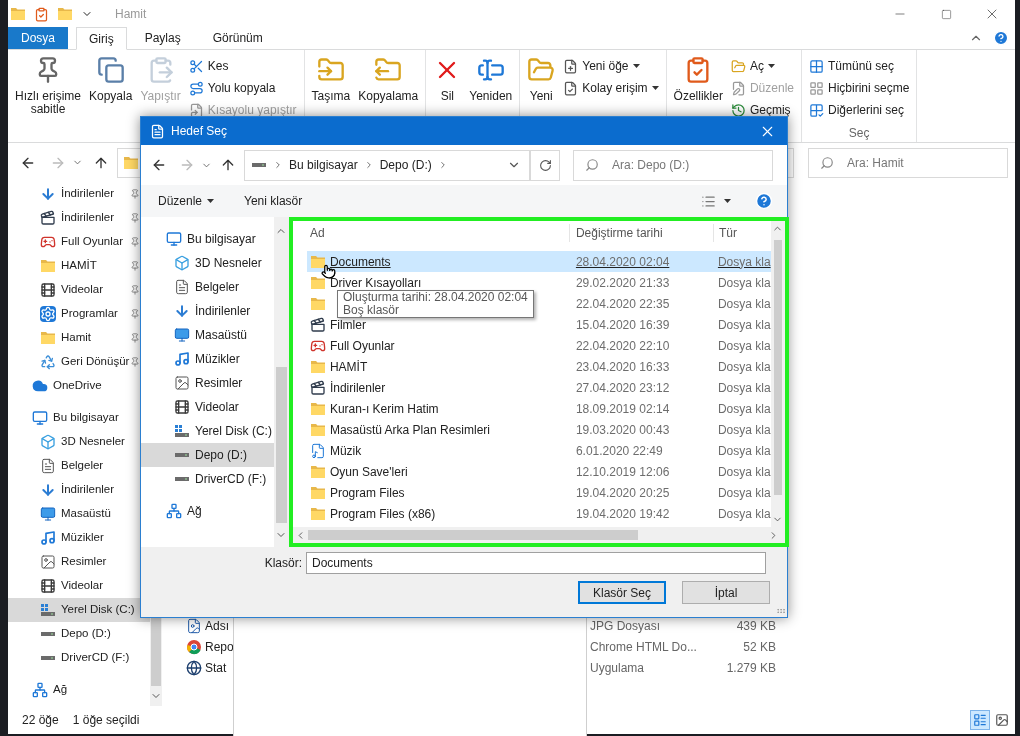 The width and height of the screenshot is (1020, 736). Describe the element at coordinates (716, 201) in the screenshot. I see `view-options-button` at that location.